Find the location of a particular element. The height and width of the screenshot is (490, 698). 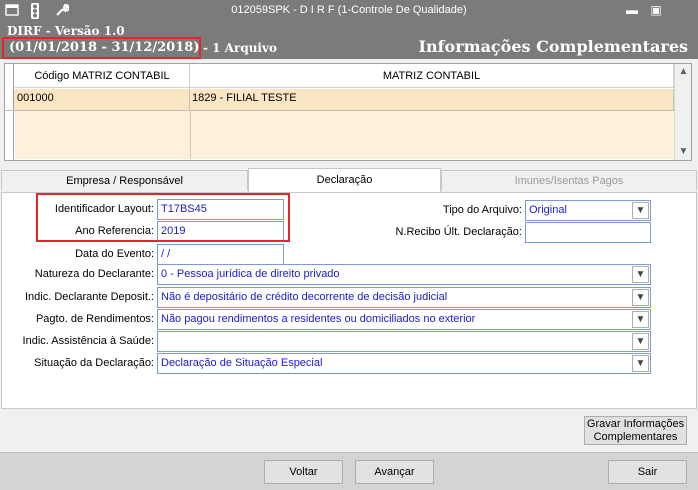

data-evento-field: / / is located at coordinates (220, 254).